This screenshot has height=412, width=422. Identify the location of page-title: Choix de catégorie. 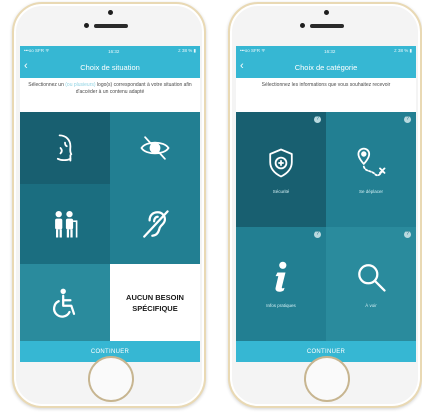
(326, 67).